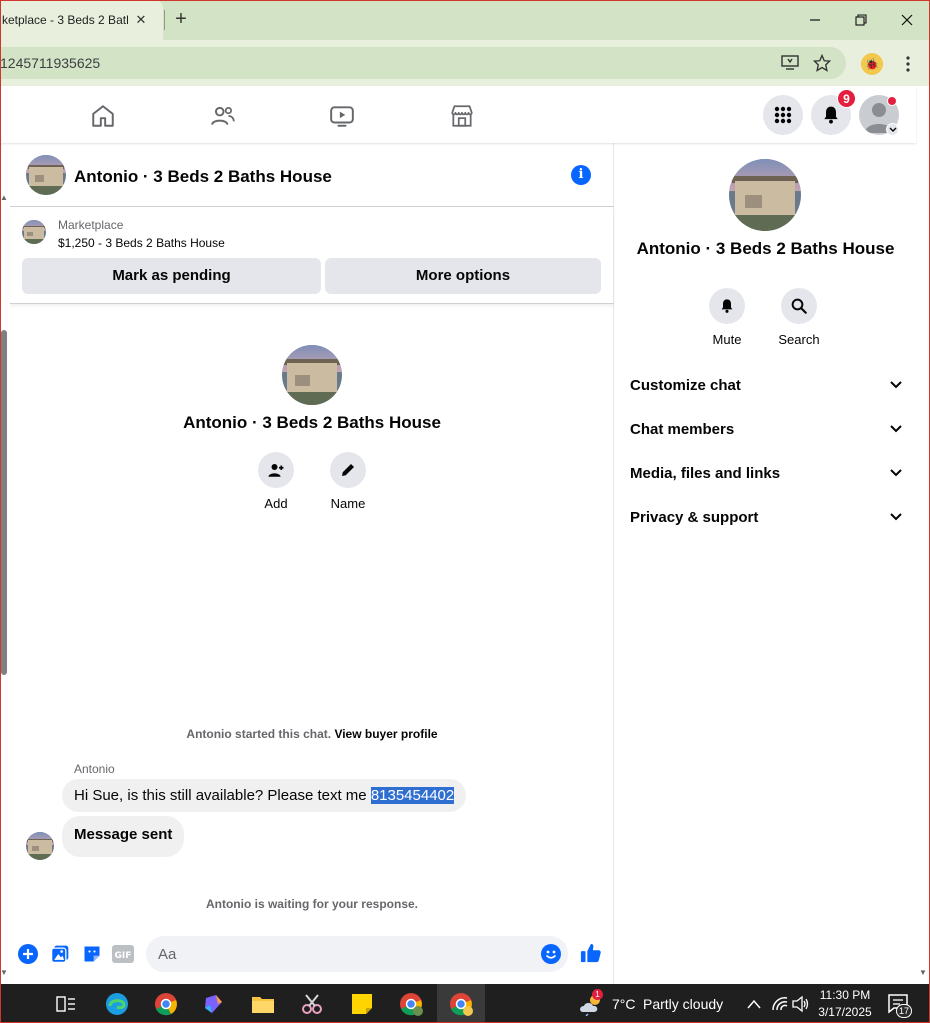 The height and width of the screenshot is (1023, 930). What do you see at coordinates (727, 339) in the screenshot?
I see `mute-label: Mute` at bounding box center [727, 339].